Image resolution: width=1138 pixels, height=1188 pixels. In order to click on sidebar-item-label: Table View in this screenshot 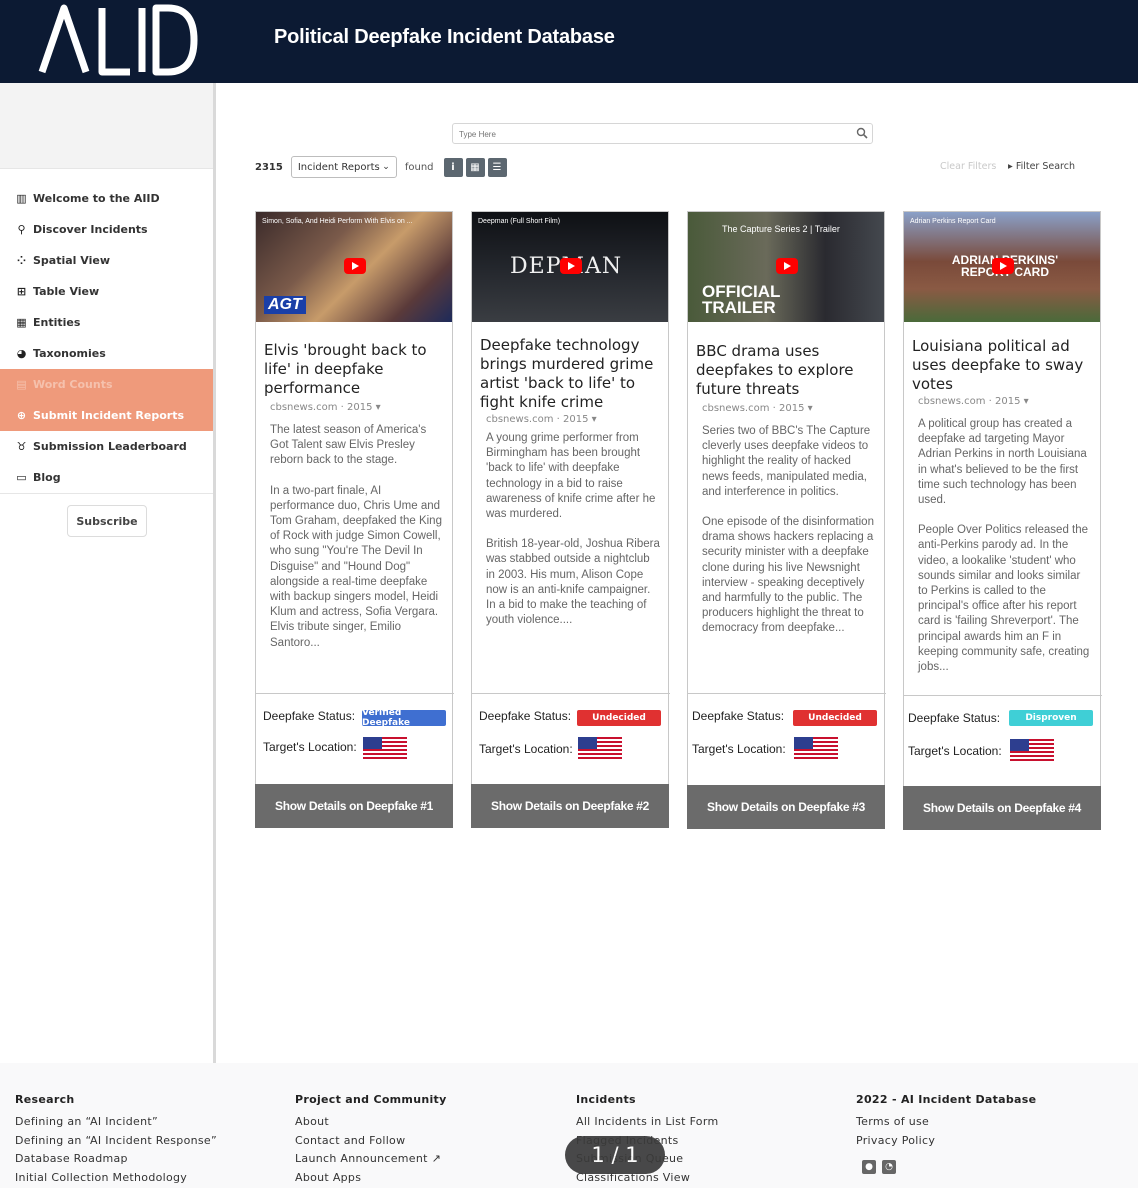, I will do `click(66, 291)`.